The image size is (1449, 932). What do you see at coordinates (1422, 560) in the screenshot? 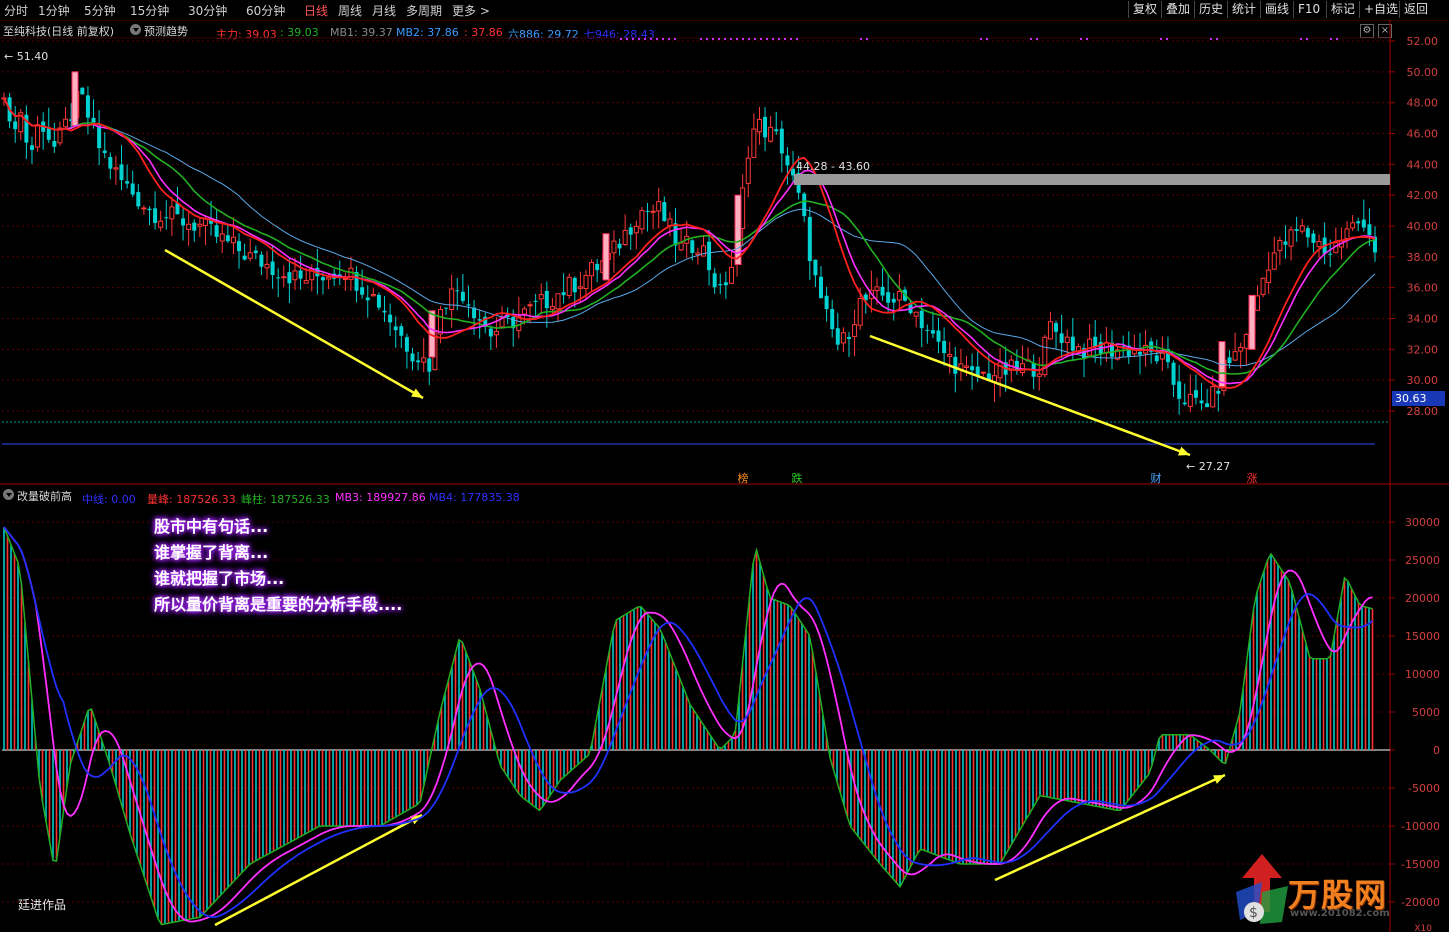
I see `volume-axis-label: 25000` at bounding box center [1422, 560].